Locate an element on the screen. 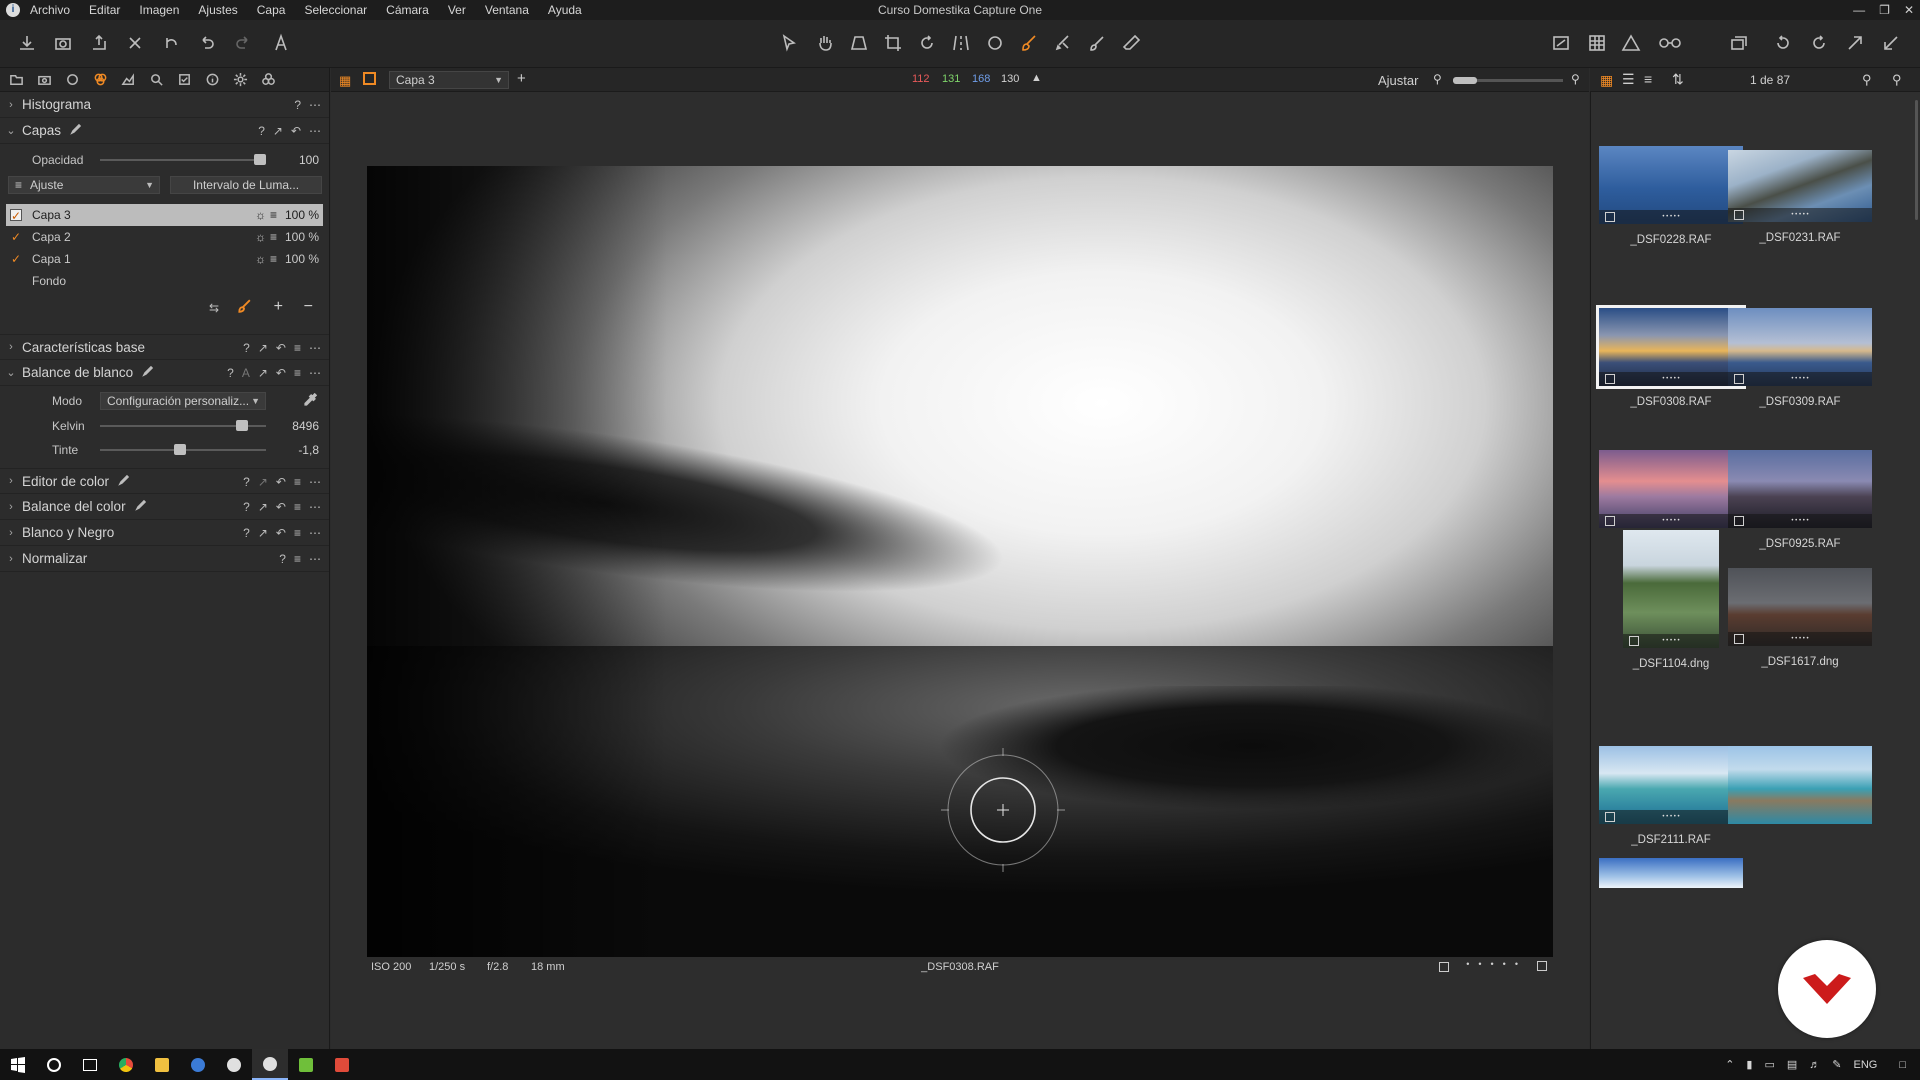  zoom-in-icon: ⚲ is located at coordinates (1575, 79).